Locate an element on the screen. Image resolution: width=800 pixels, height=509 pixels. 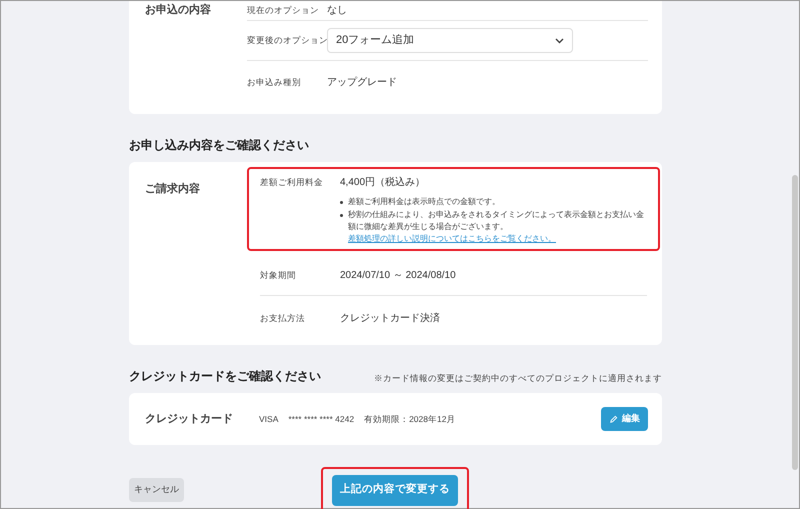
scrollbar is located at coordinates (795, 322).